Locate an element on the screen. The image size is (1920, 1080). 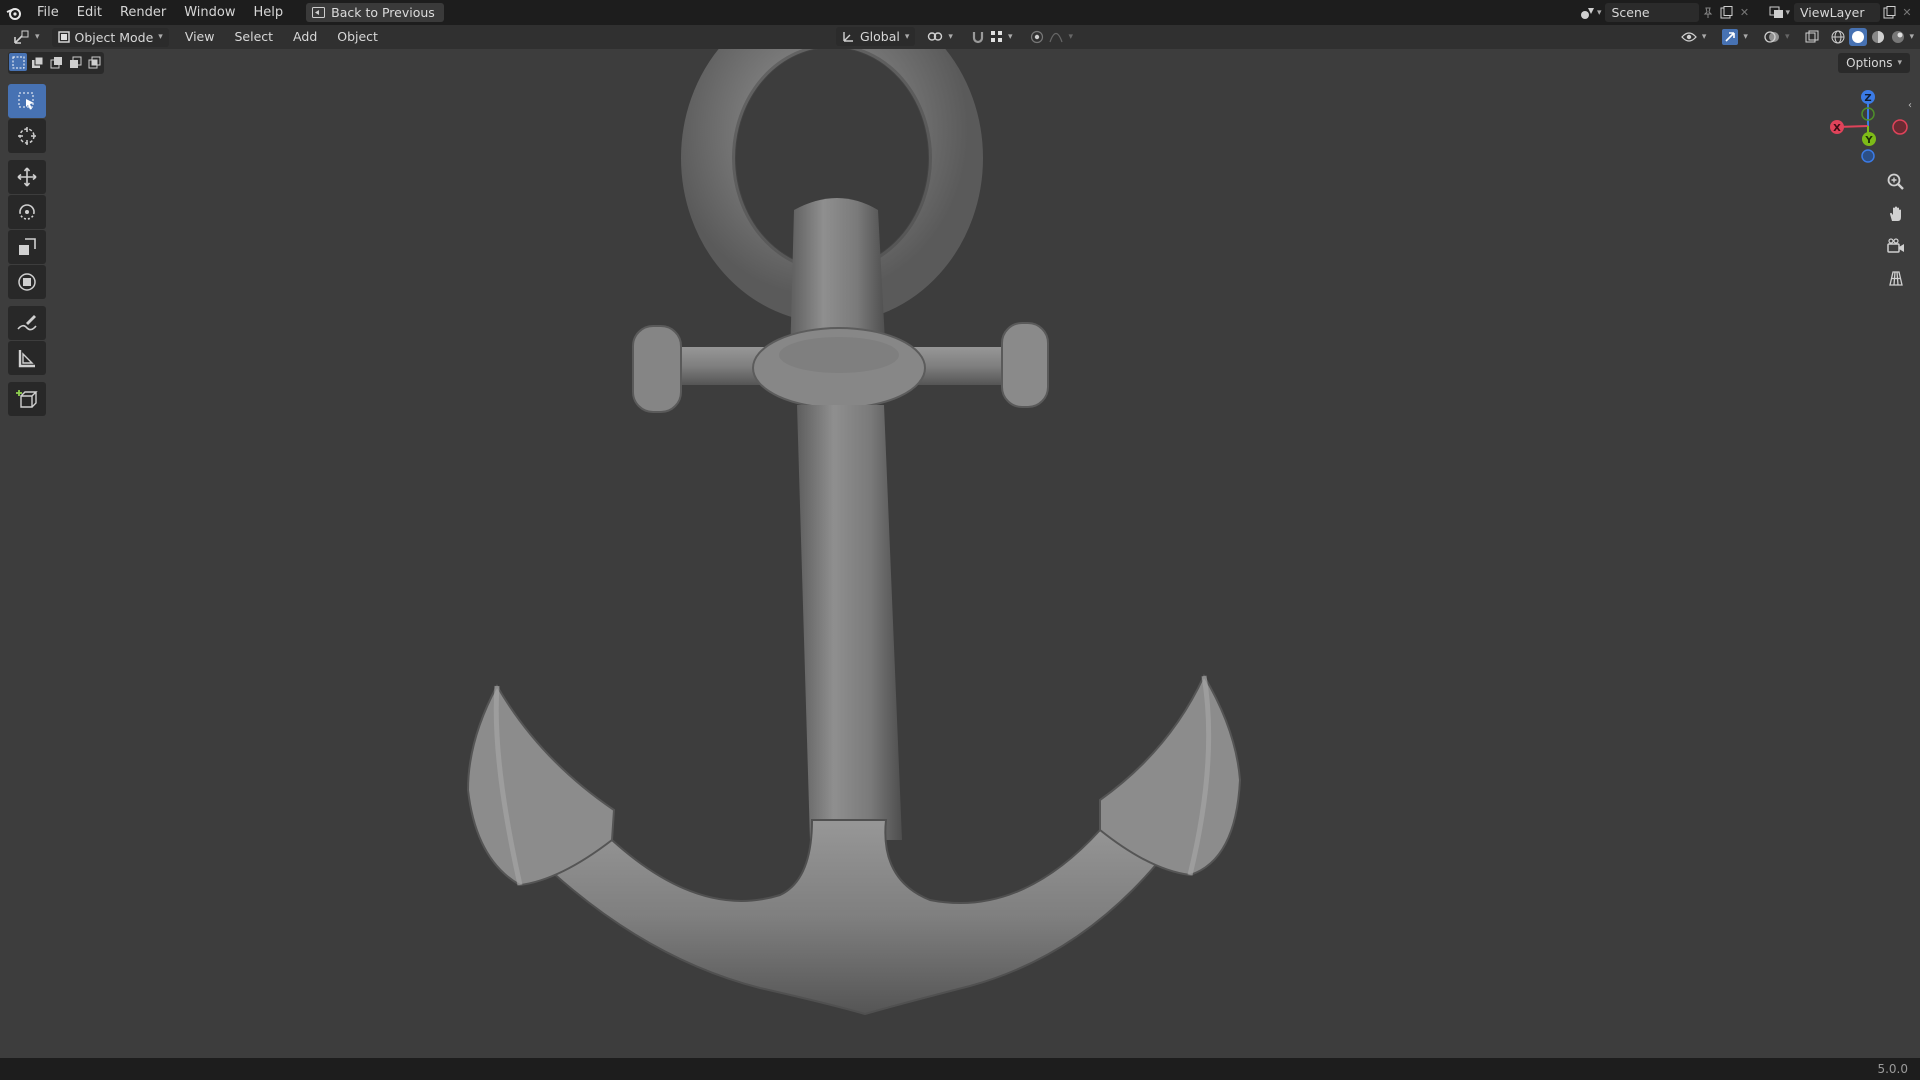
pin-icon is located at coordinates (1708, 13).